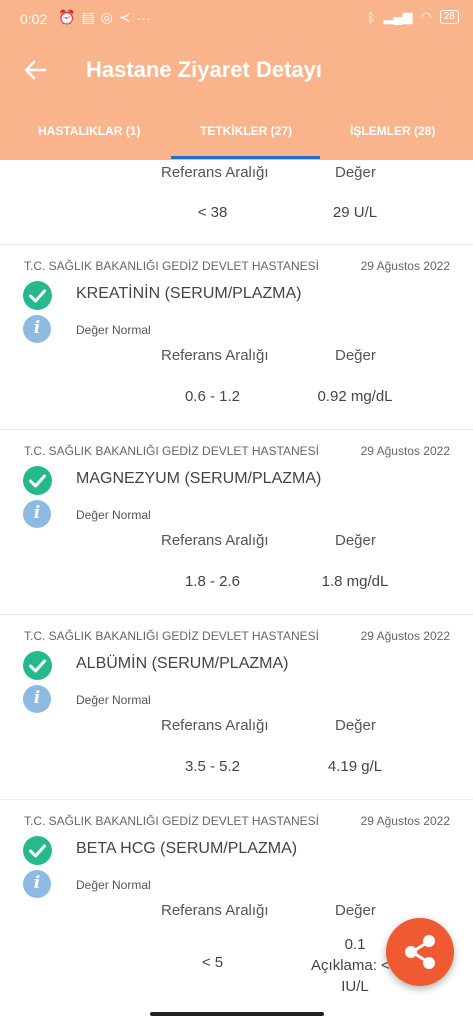 This screenshot has height=1024, width=473. I want to click on active-tab-indicator, so click(245, 157).